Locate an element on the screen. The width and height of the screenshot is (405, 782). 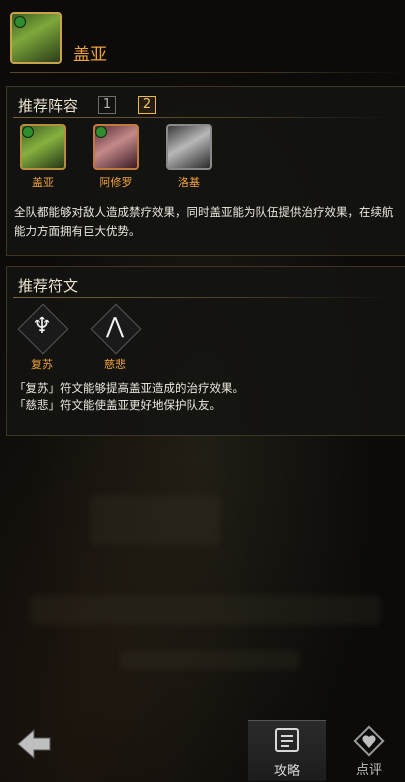
lineup-tab-2: 2 is located at coordinates (147, 105).